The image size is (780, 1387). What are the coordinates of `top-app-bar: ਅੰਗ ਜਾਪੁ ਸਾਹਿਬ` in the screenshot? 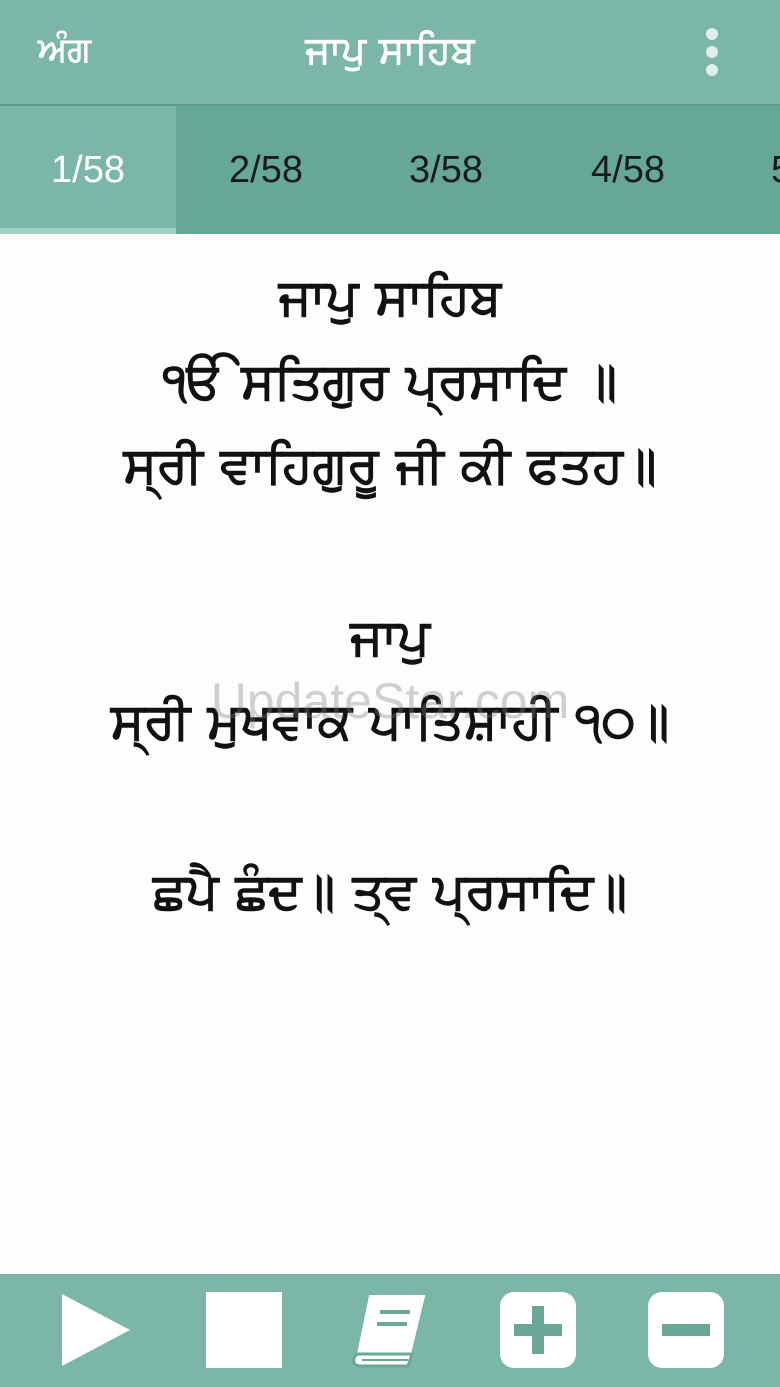 It's located at (390, 53).